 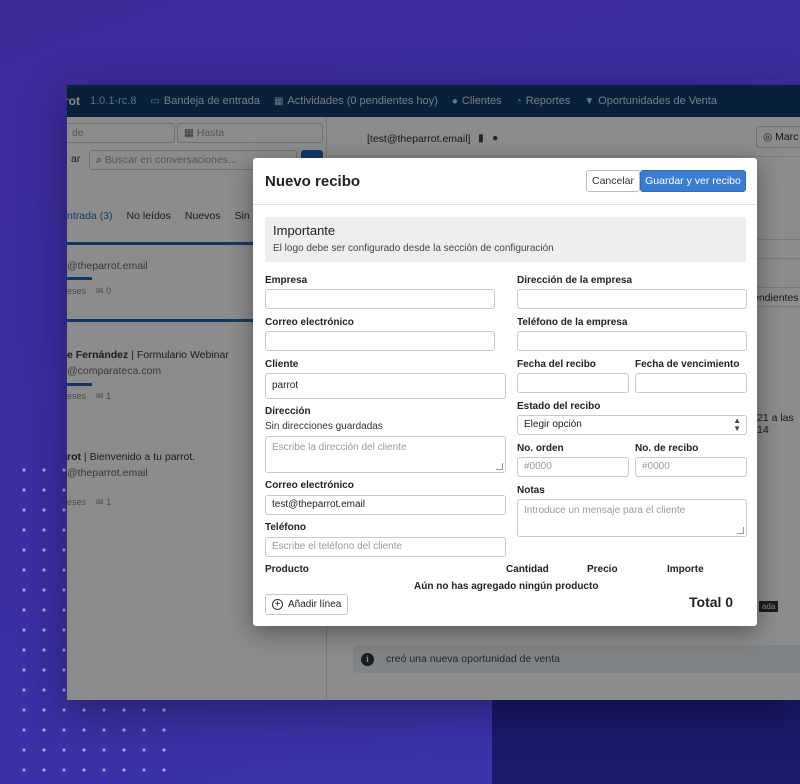 I want to click on plus-circle-icon: +, so click(x=277, y=604).